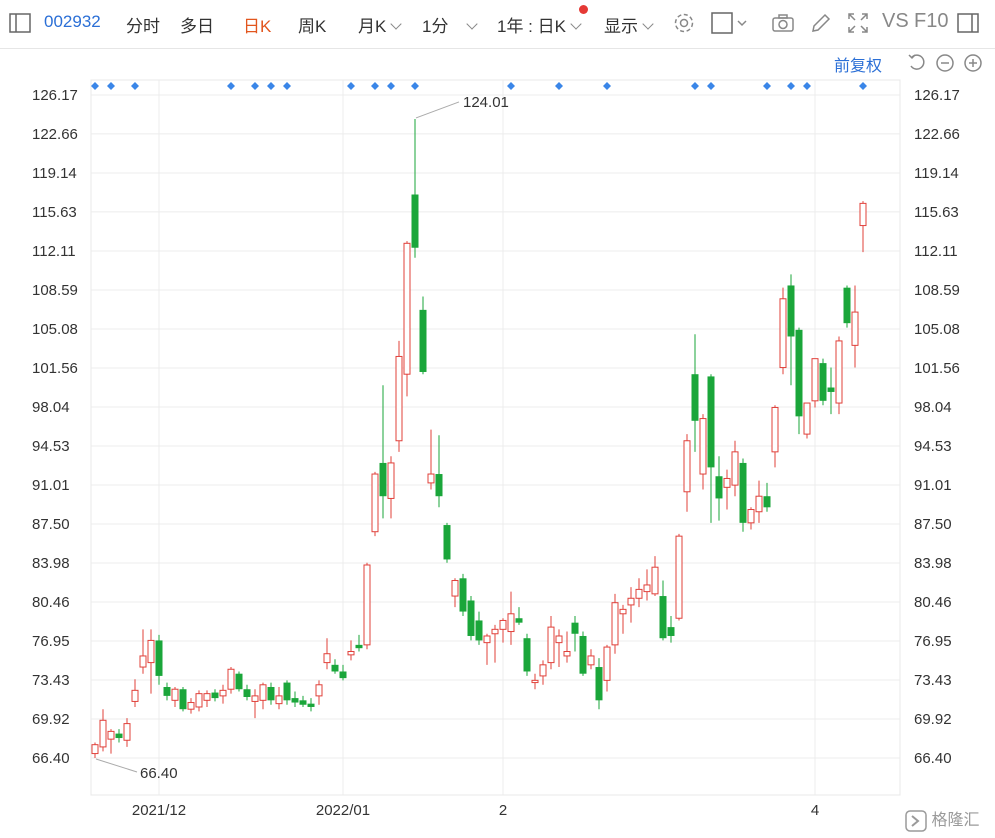 The height and width of the screenshot is (838, 995). What do you see at coordinates (55, 329) in the screenshot?
I see `y-tick-label-left: 105.08` at bounding box center [55, 329].